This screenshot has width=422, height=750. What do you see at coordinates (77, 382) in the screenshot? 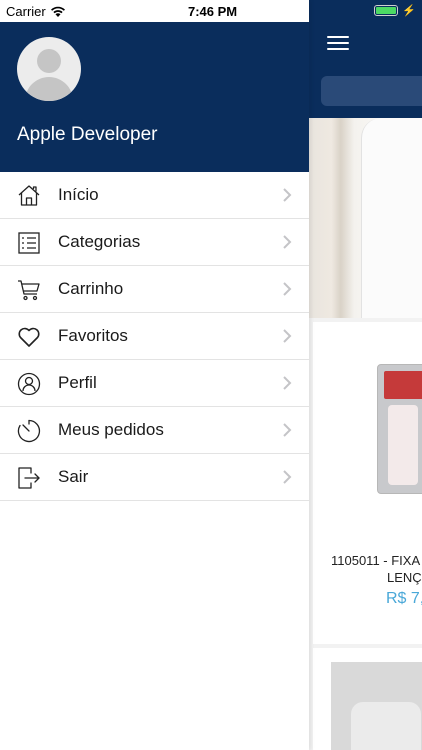
I see `menu-item-label: Perfil` at bounding box center [77, 382].